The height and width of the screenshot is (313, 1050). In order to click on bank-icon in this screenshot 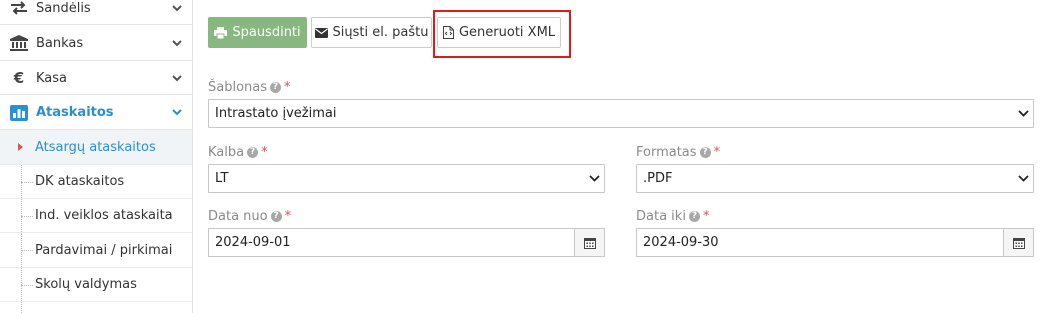, I will do `click(19, 43)`.